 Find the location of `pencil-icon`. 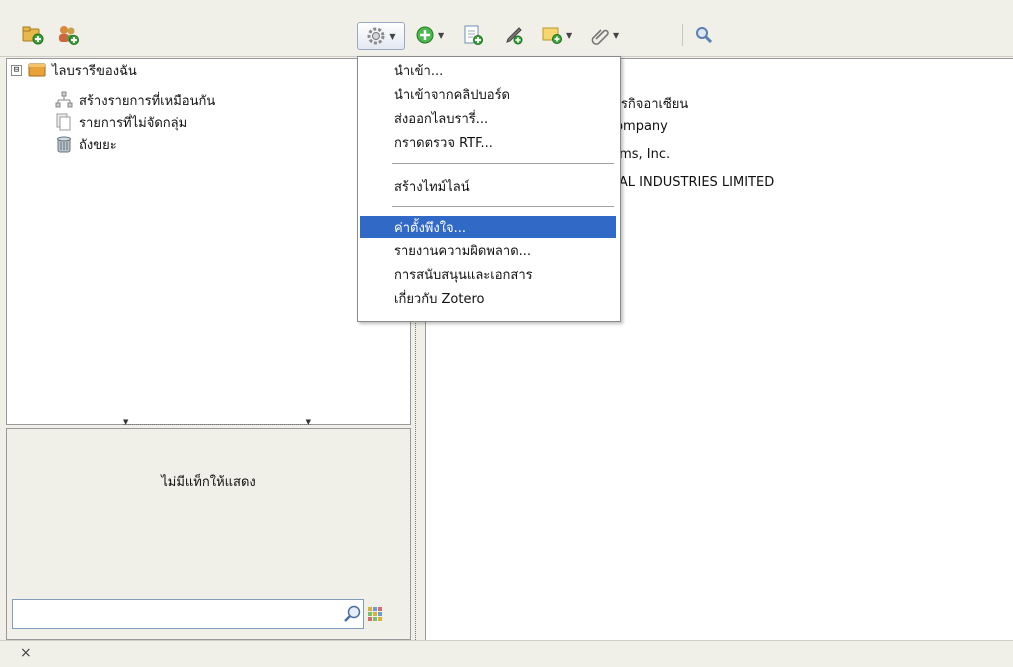

pencil-icon is located at coordinates (514, 36).